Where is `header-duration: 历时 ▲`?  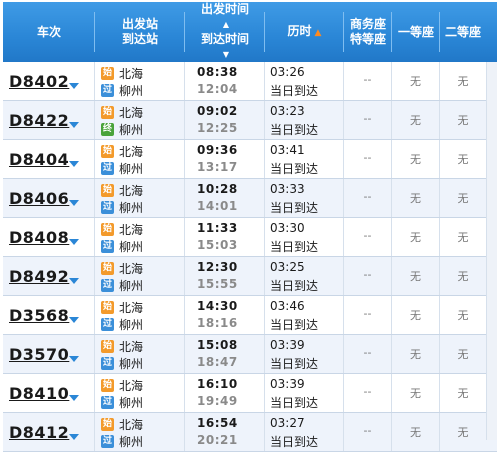 header-duration: 历时 ▲ is located at coordinates (304, 32).